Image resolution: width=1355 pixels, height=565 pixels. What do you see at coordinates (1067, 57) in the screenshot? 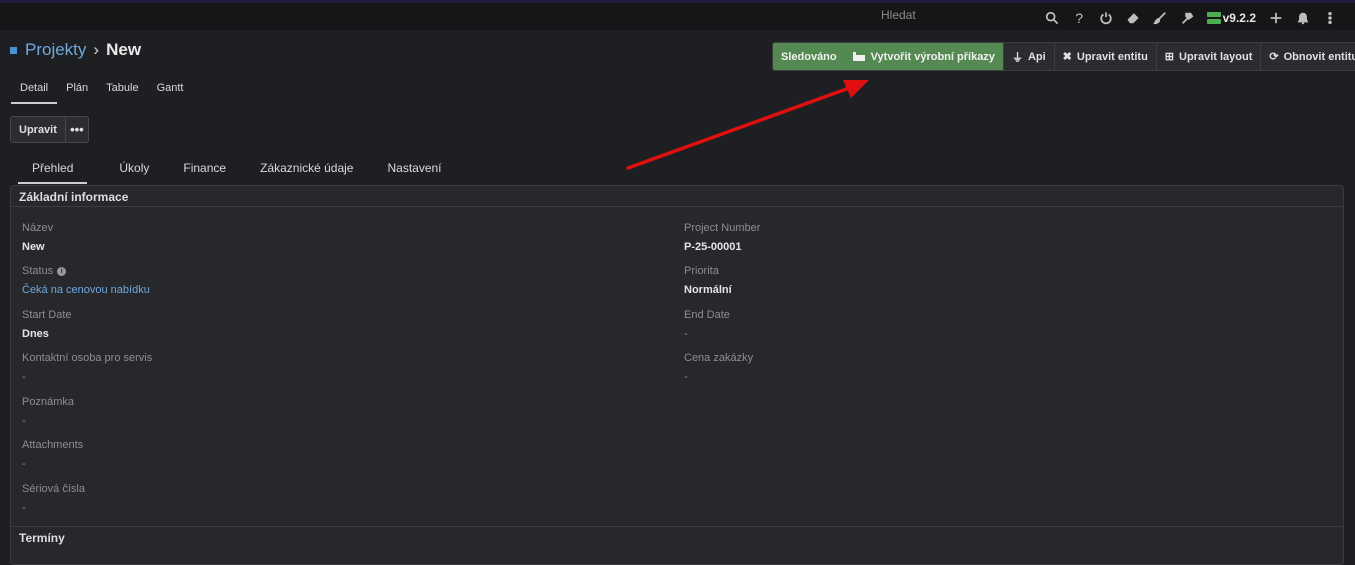
I see `tools-icon: ✖` at bounding box center [1067, 57].